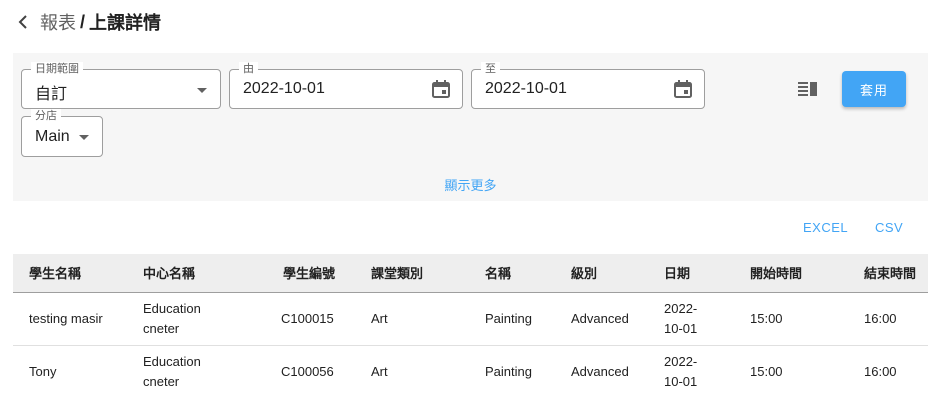 This screenshot has height=393, width=942. What do you see at coordinates (248, 69) in the screenshot?
I see `from-date-label: 由` at bounding box center [248, 69].